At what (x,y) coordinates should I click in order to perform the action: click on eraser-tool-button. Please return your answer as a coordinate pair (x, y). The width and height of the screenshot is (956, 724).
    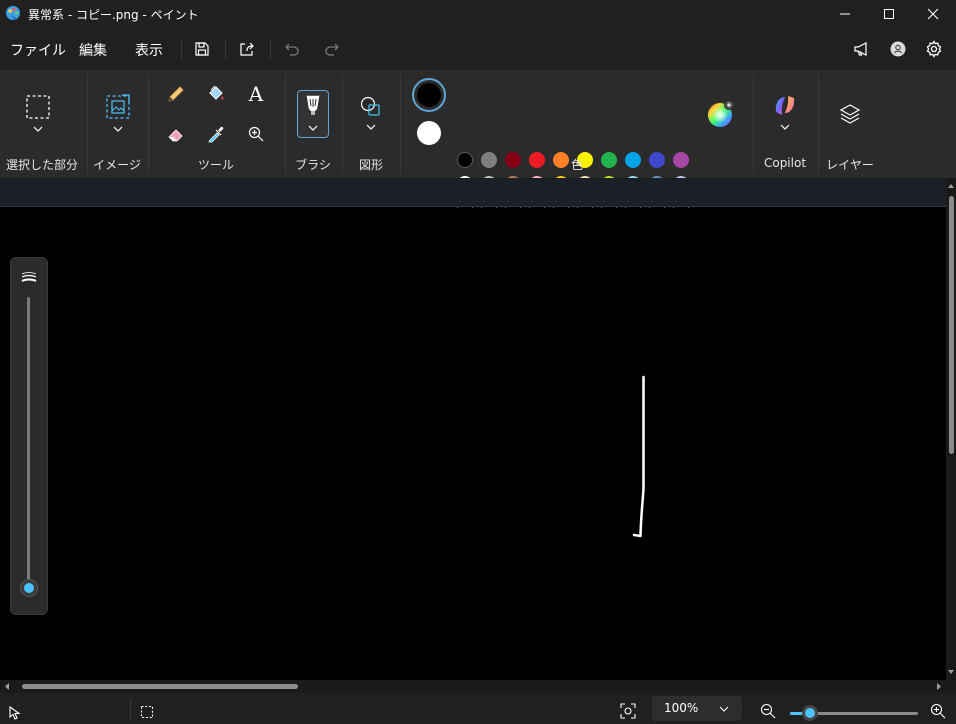
    Looking at the image, I should click on (176, 134).